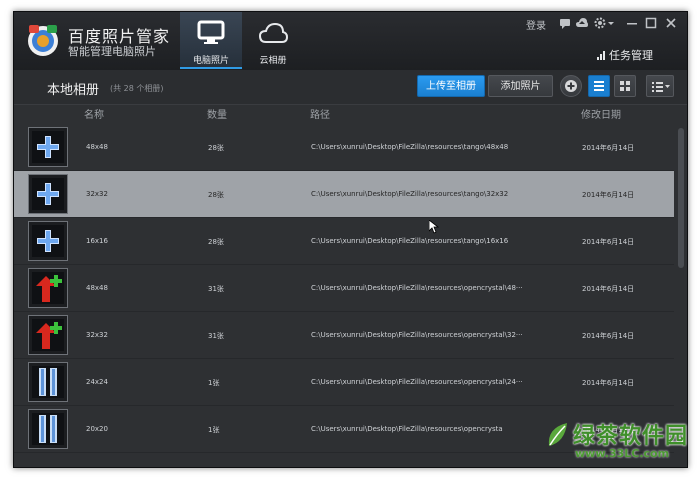 Image resolution: width=700 pixels, height=481 pixels. What do you see at coordinates (565, 23) in the screenshot?
I see `message-icon` at bounding box center [565, 23].